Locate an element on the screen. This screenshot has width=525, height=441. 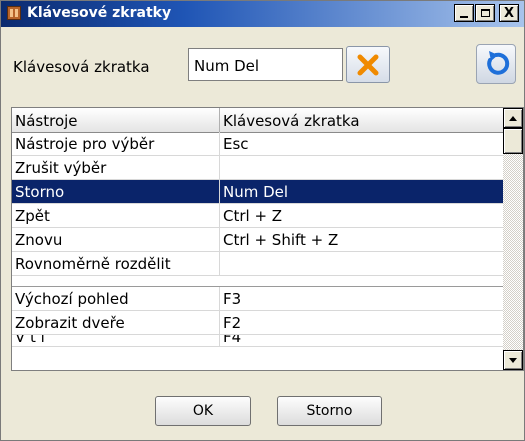
scroll-up-button is located at coordinates (513, 118).